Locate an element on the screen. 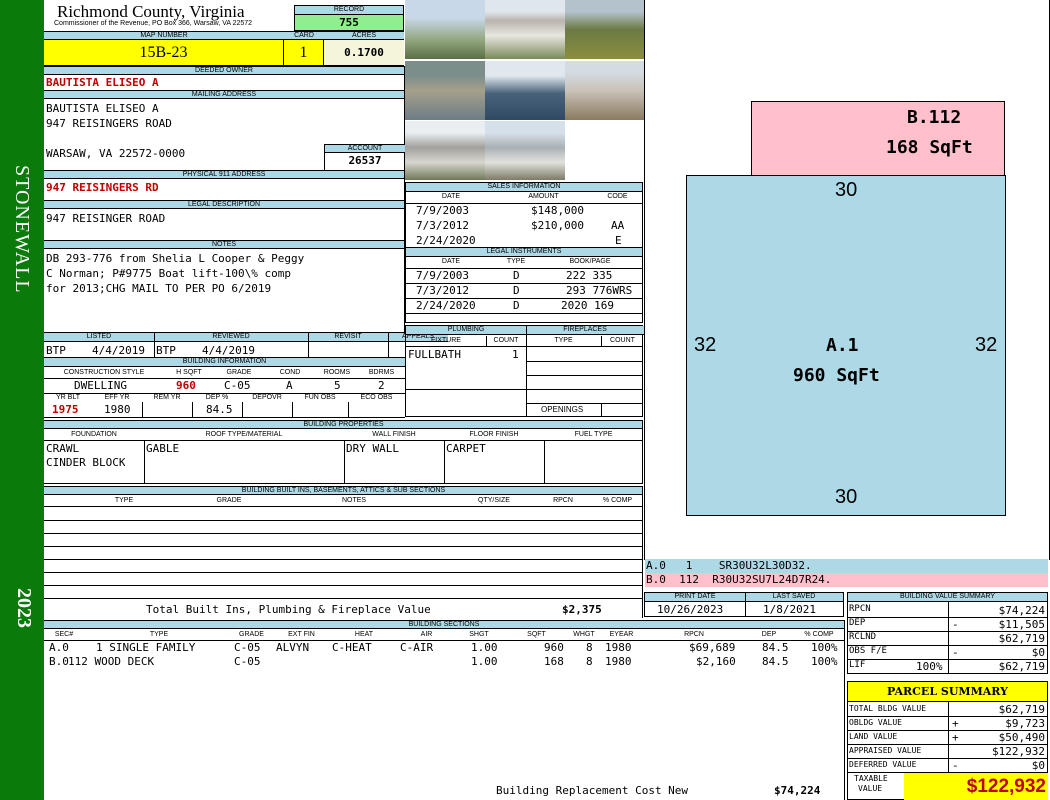 This screenshot has width=1050, height=800. bi-grade: C-05 is located at coordinates (237, 385).